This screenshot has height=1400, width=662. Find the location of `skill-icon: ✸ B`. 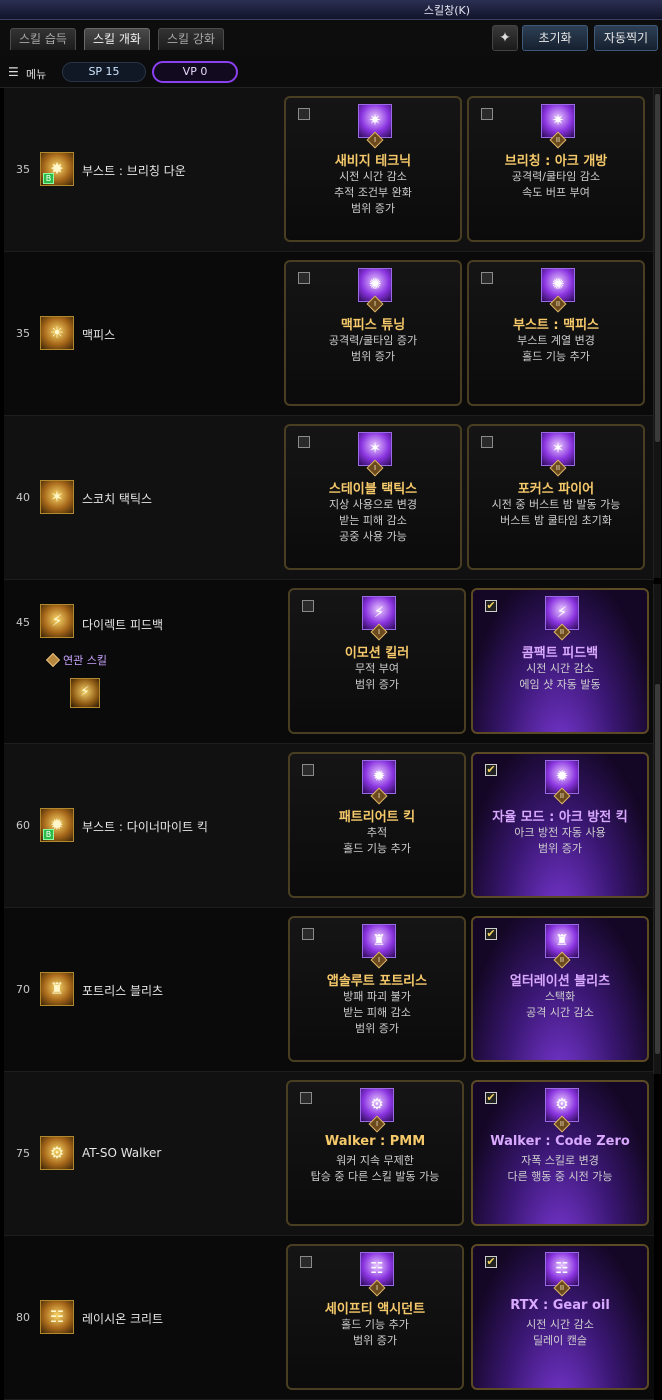

skill-icon: ✸ B is located at coordinates (57, 169).